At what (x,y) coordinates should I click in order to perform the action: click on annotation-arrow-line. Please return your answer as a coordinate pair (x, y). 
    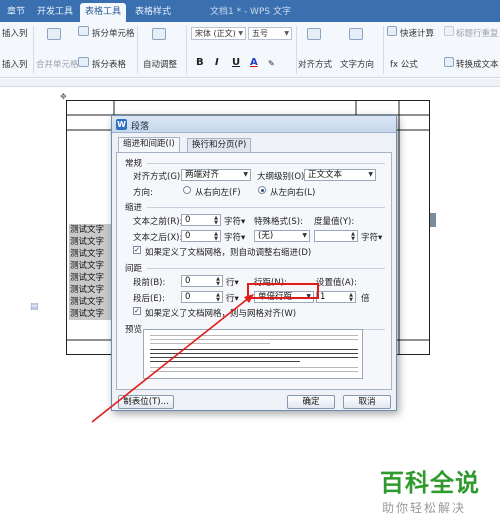
    Looking at the image, I should click on (171, 359).